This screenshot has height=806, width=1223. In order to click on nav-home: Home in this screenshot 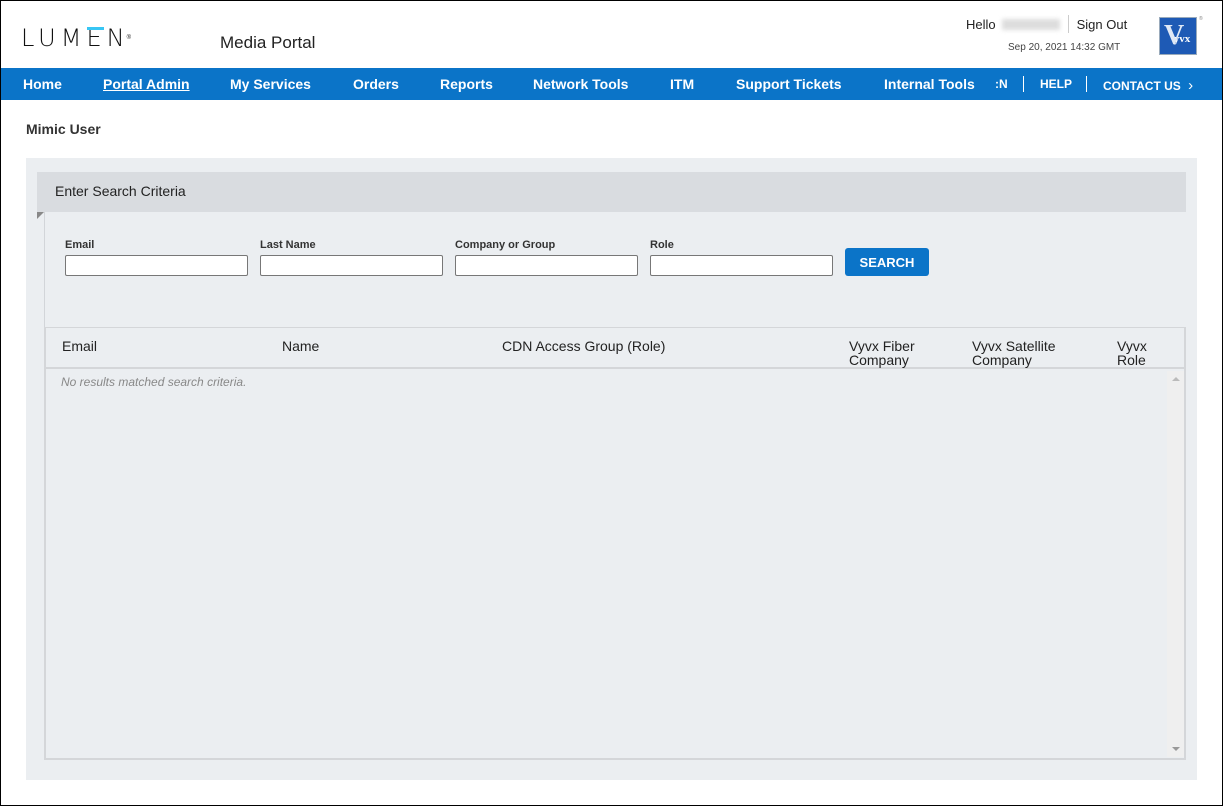, I will do `click(42, 84)`.